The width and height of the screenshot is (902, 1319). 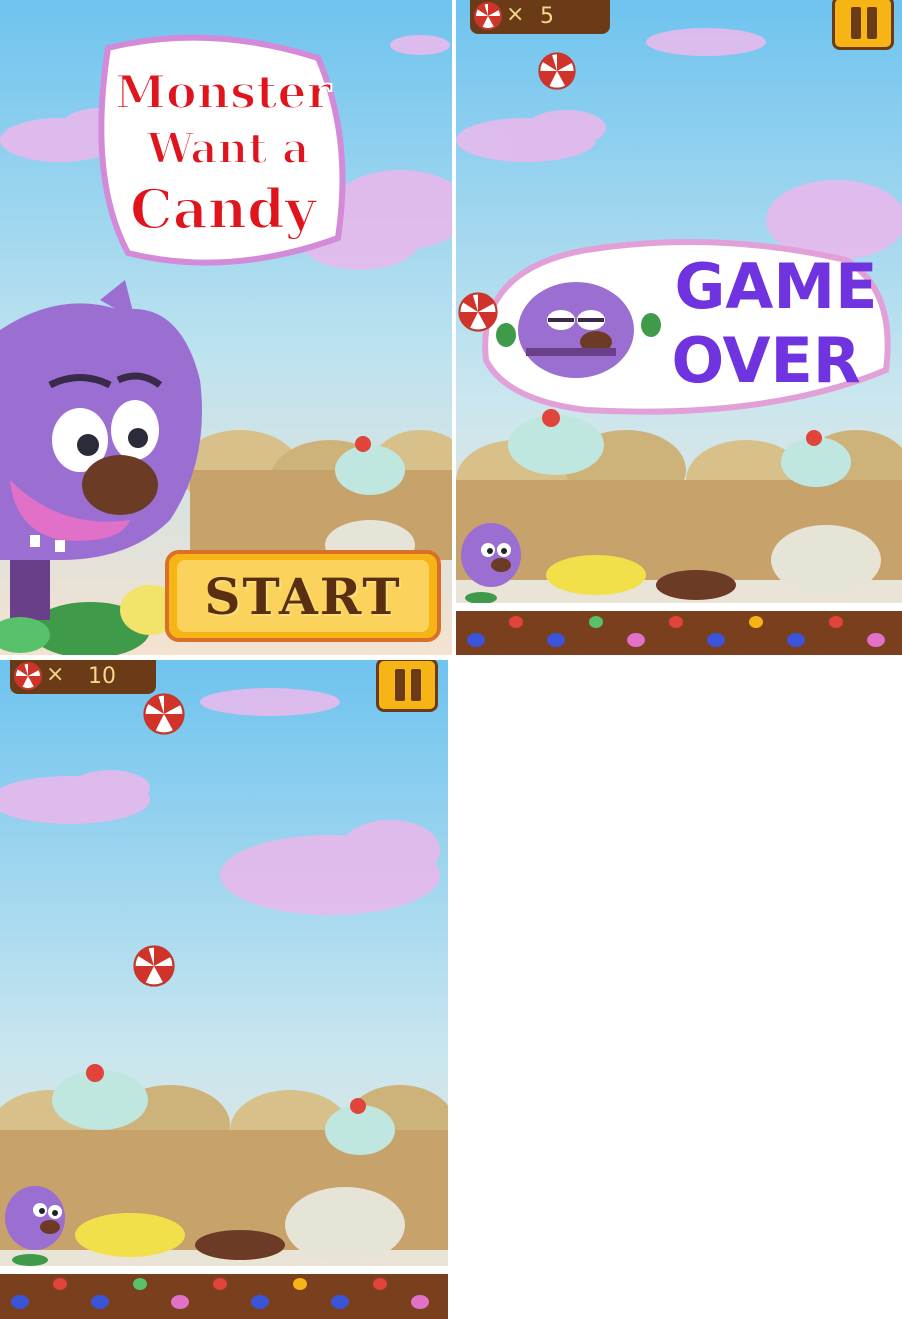 I want to click on game-over-banner: GAME OVER, so click(x=686, y=327).